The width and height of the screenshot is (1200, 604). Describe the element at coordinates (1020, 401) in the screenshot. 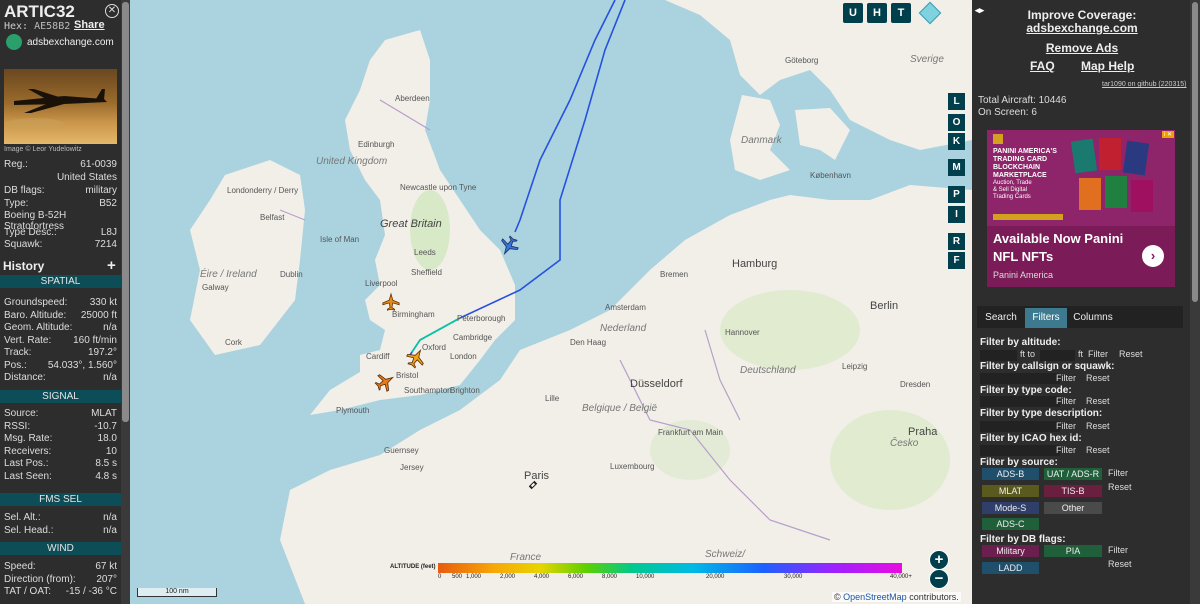

I see `type-code-input` at that location.